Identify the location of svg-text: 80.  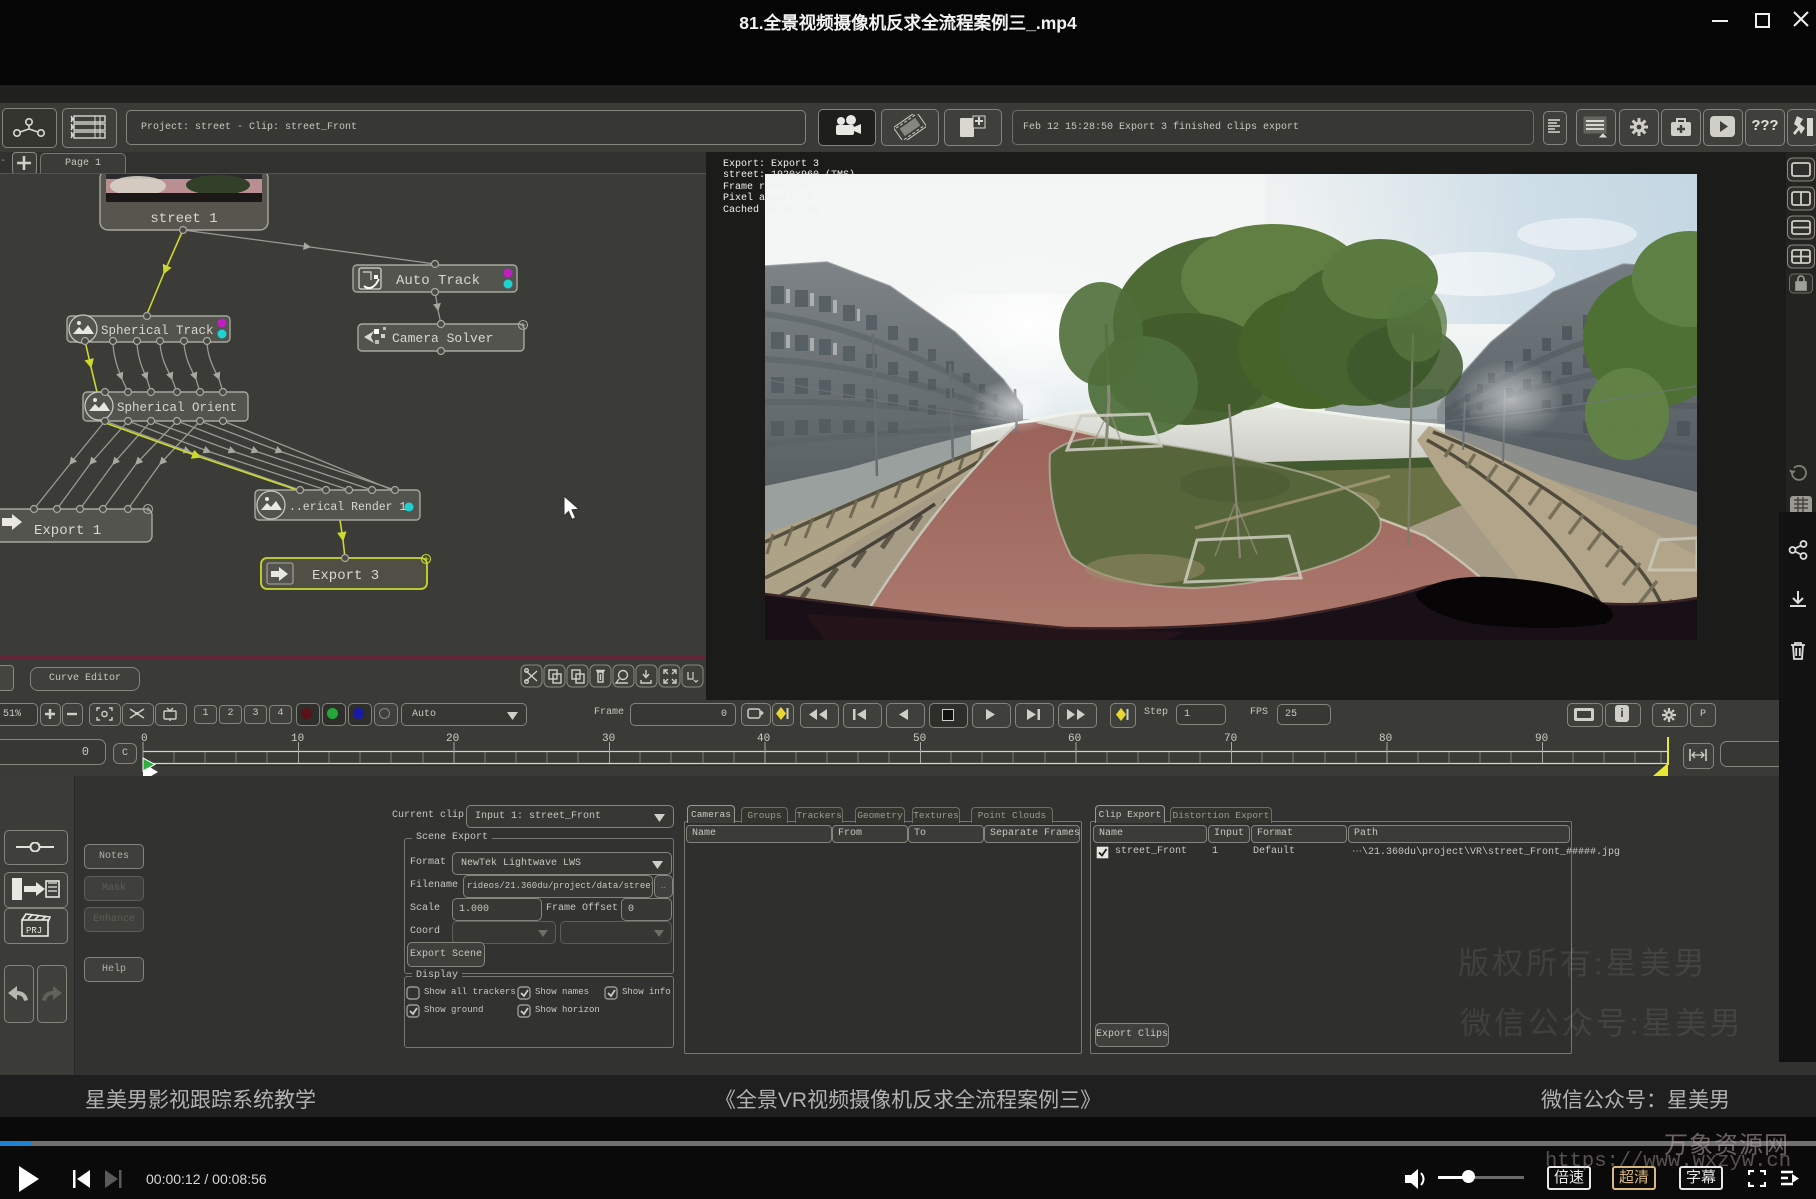
(1385, 739).